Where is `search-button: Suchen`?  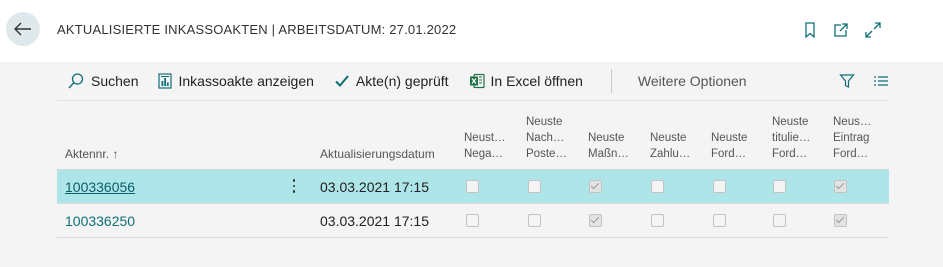
search-button: Suchen is located at coordinates (102, 81).